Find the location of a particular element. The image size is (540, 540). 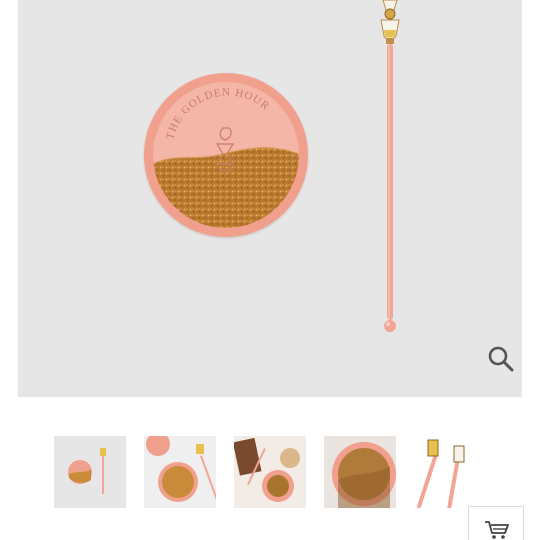

thumbnail-strip is located at coordinates (274, 472).